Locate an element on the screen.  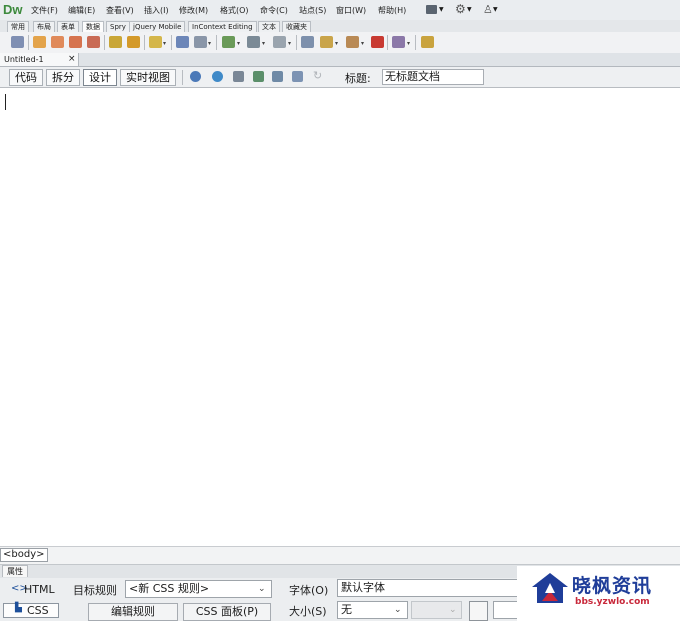
repeated-region-icon is located at coordinates (93, 42).